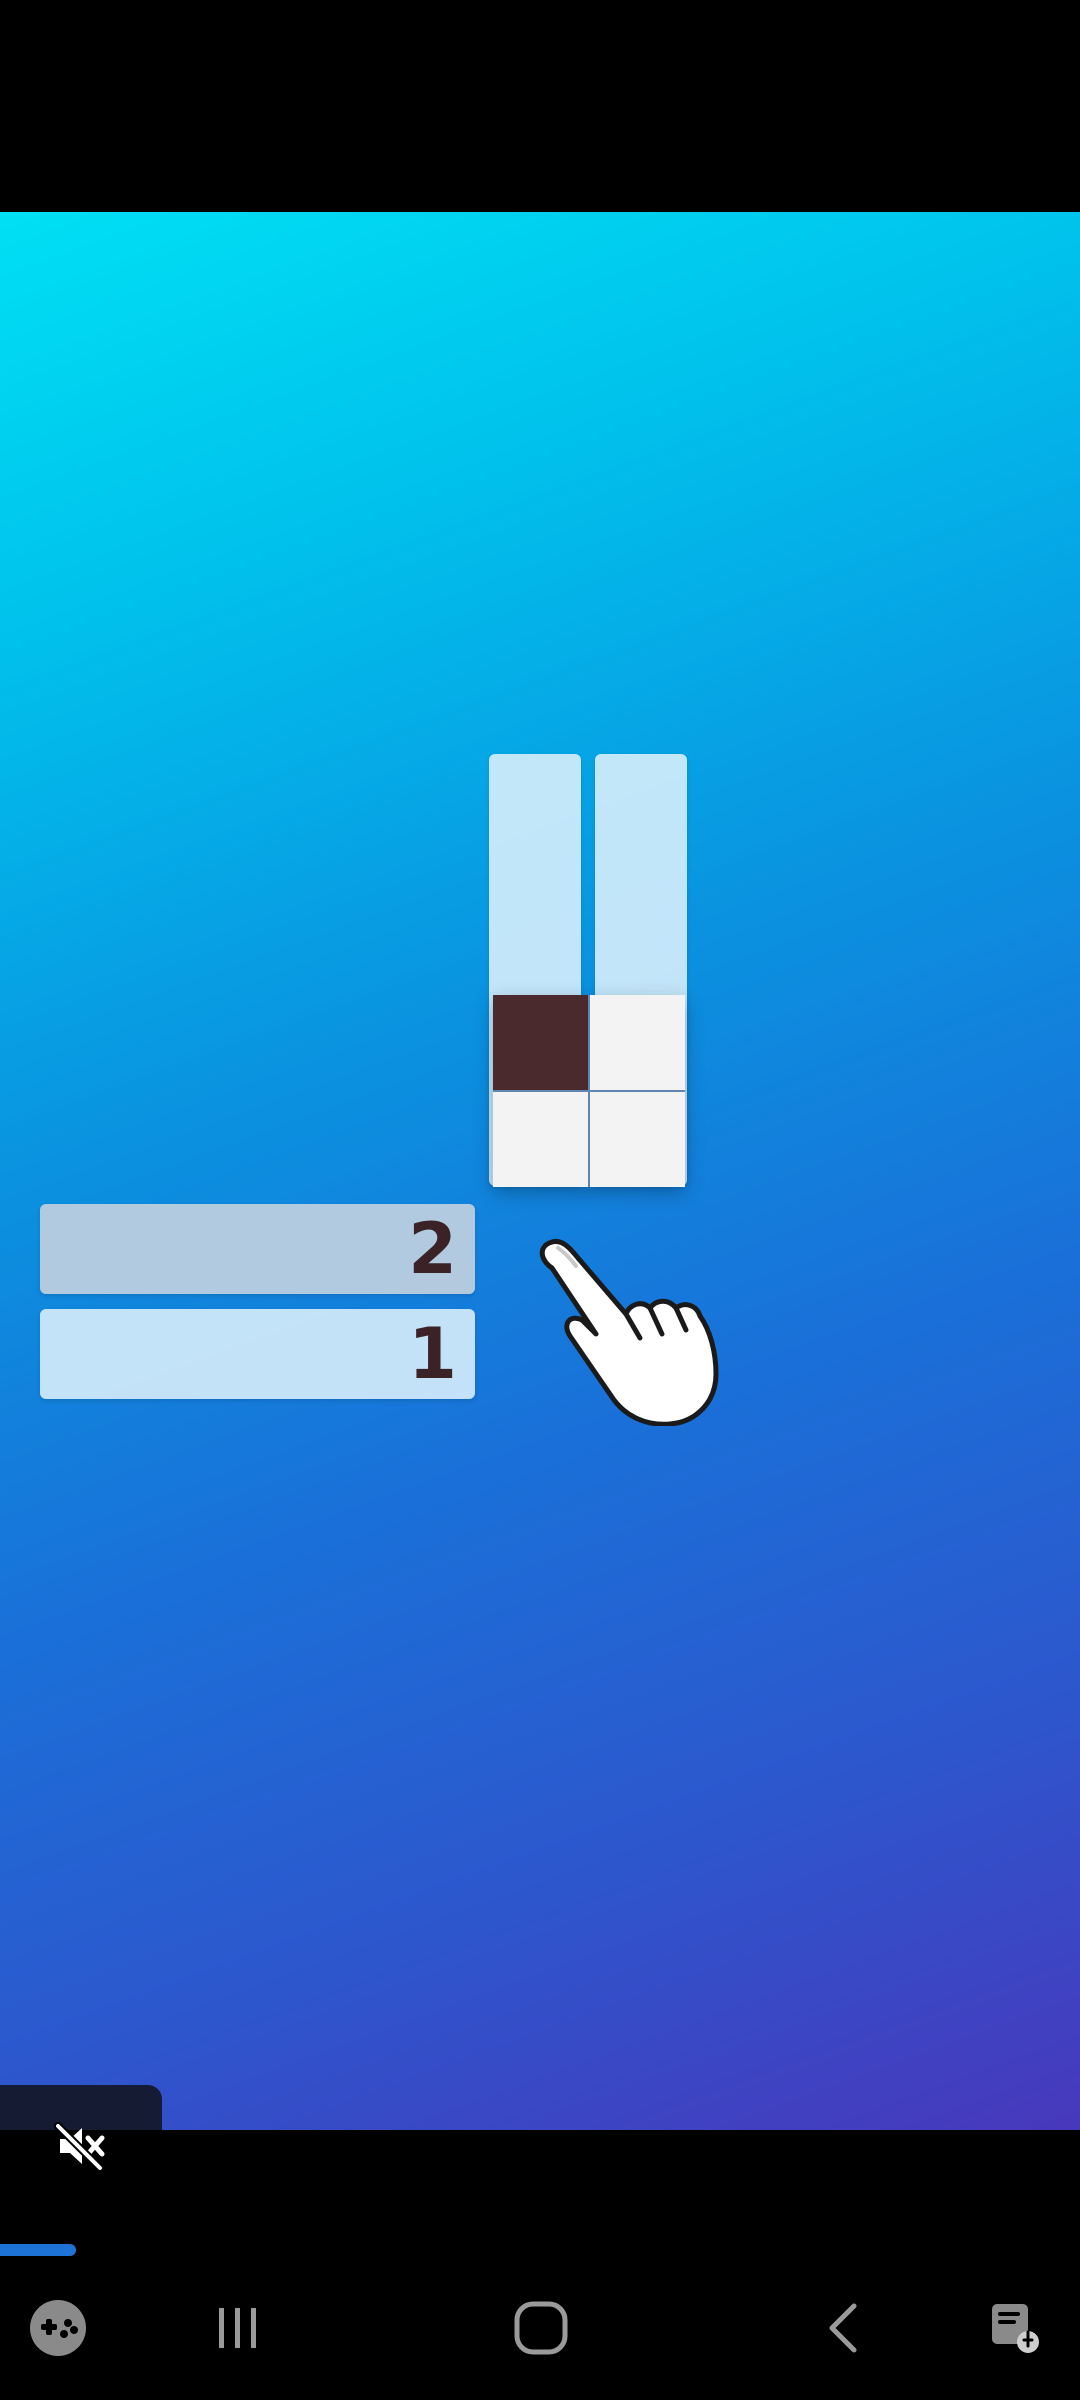 Image resolution: width=1080 pixels, height=2400 pixels. I want to click on row-clue-1: 2, so click(257, 1249).